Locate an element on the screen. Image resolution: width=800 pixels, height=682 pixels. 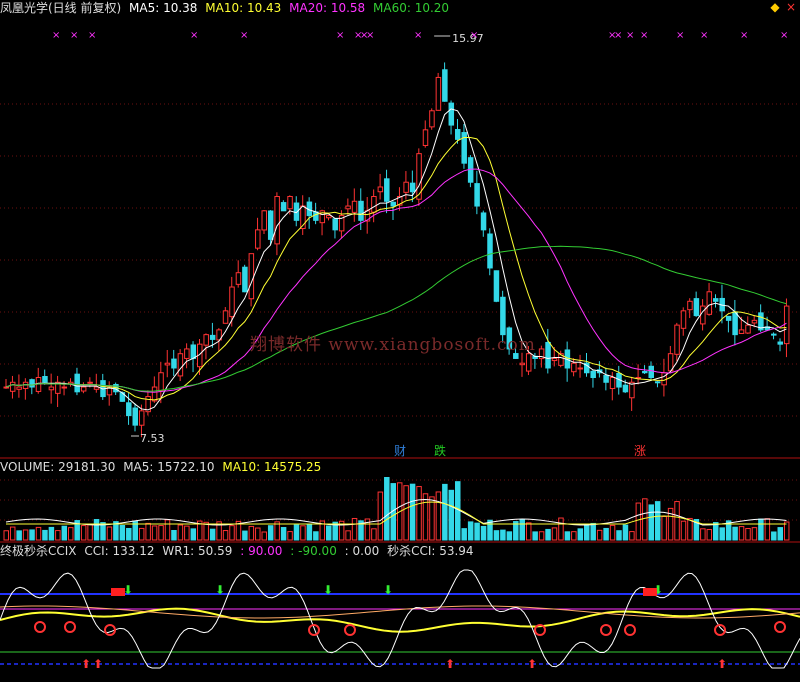
low-price-label: 7.53 is located at coordinates (152, 438).